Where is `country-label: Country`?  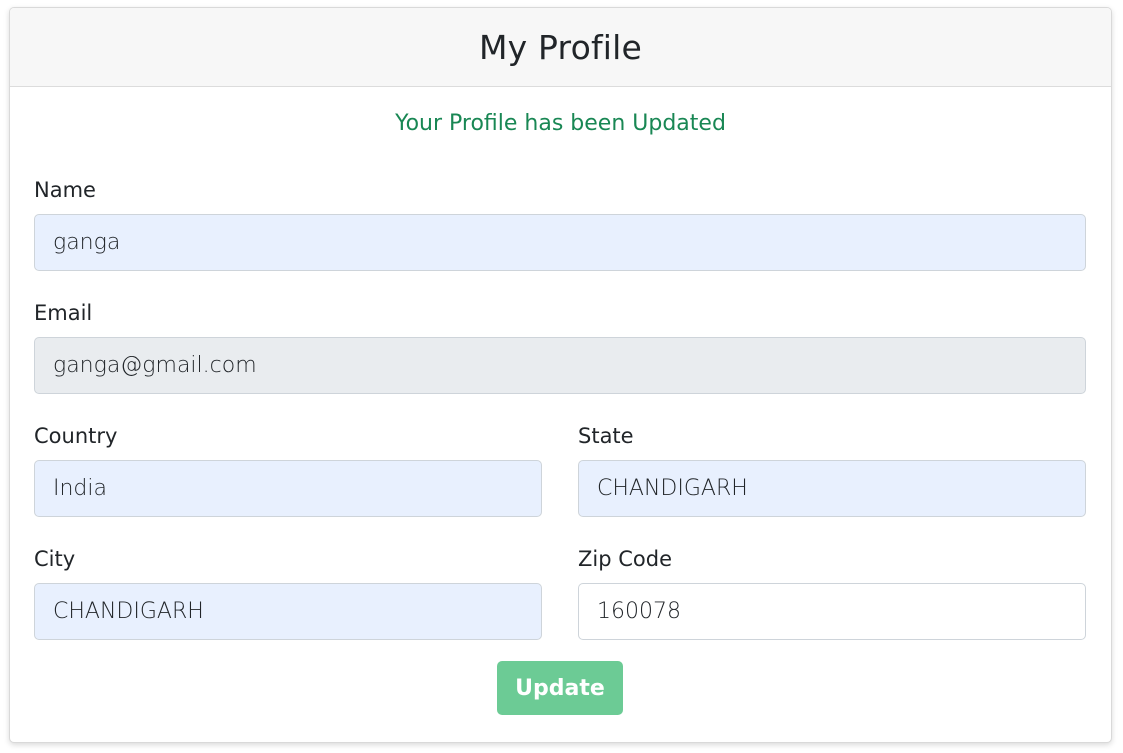 country-label: Country is located at coordinates (76, 436).